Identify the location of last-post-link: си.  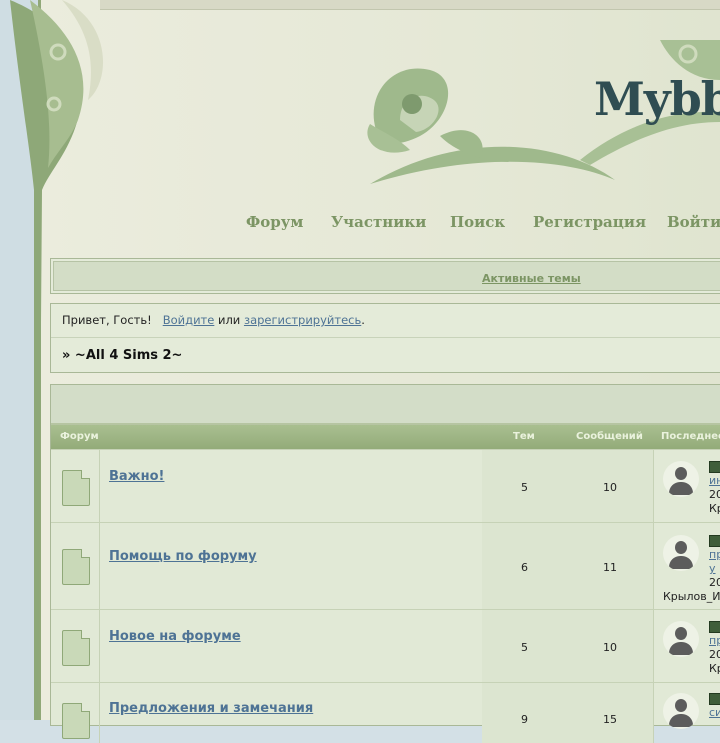
(714, 713).